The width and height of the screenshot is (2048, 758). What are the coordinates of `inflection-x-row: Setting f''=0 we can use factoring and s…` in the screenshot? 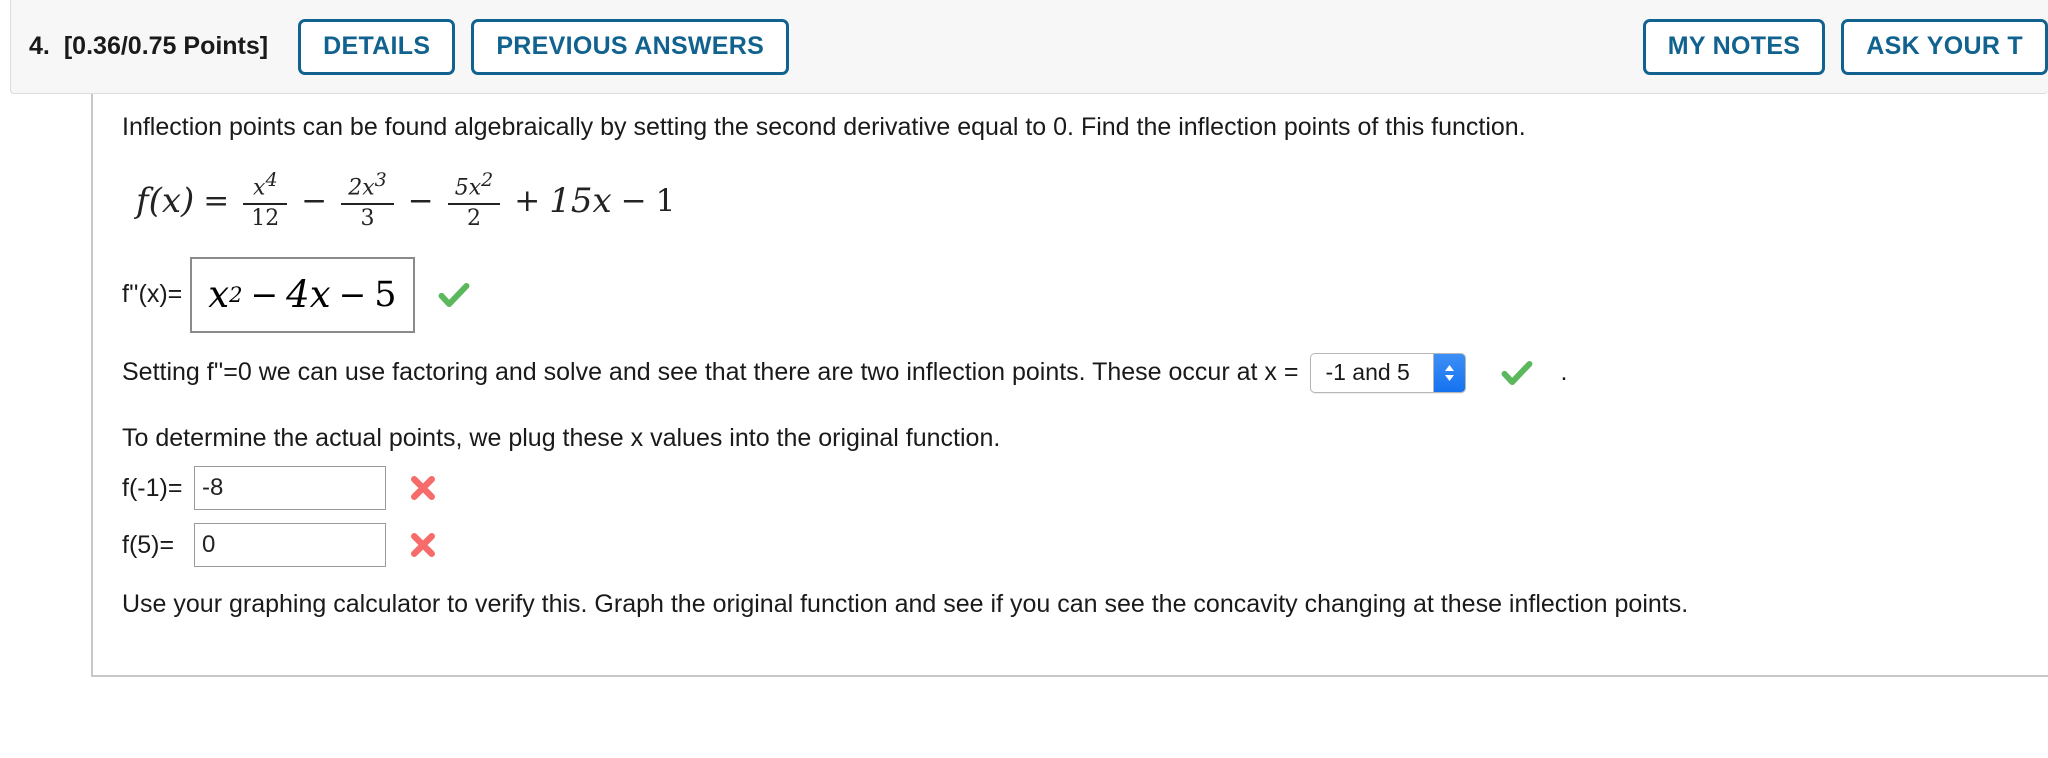 It's located at (1085, 372).